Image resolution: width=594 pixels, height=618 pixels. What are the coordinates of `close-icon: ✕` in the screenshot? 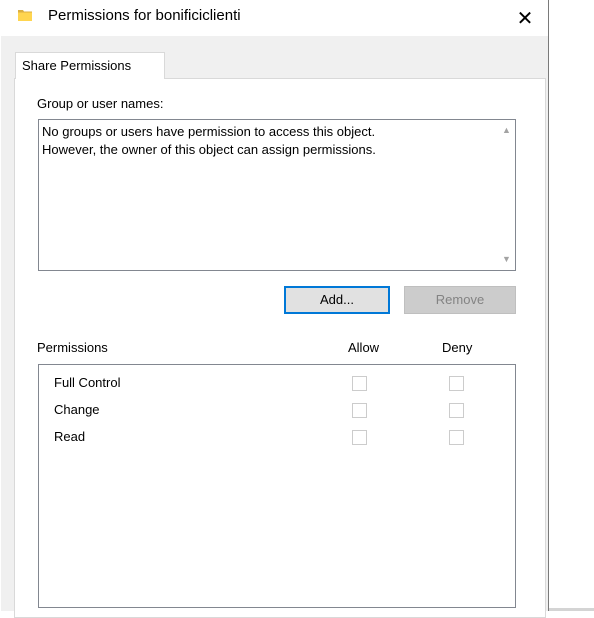 It's located at (525, 18).